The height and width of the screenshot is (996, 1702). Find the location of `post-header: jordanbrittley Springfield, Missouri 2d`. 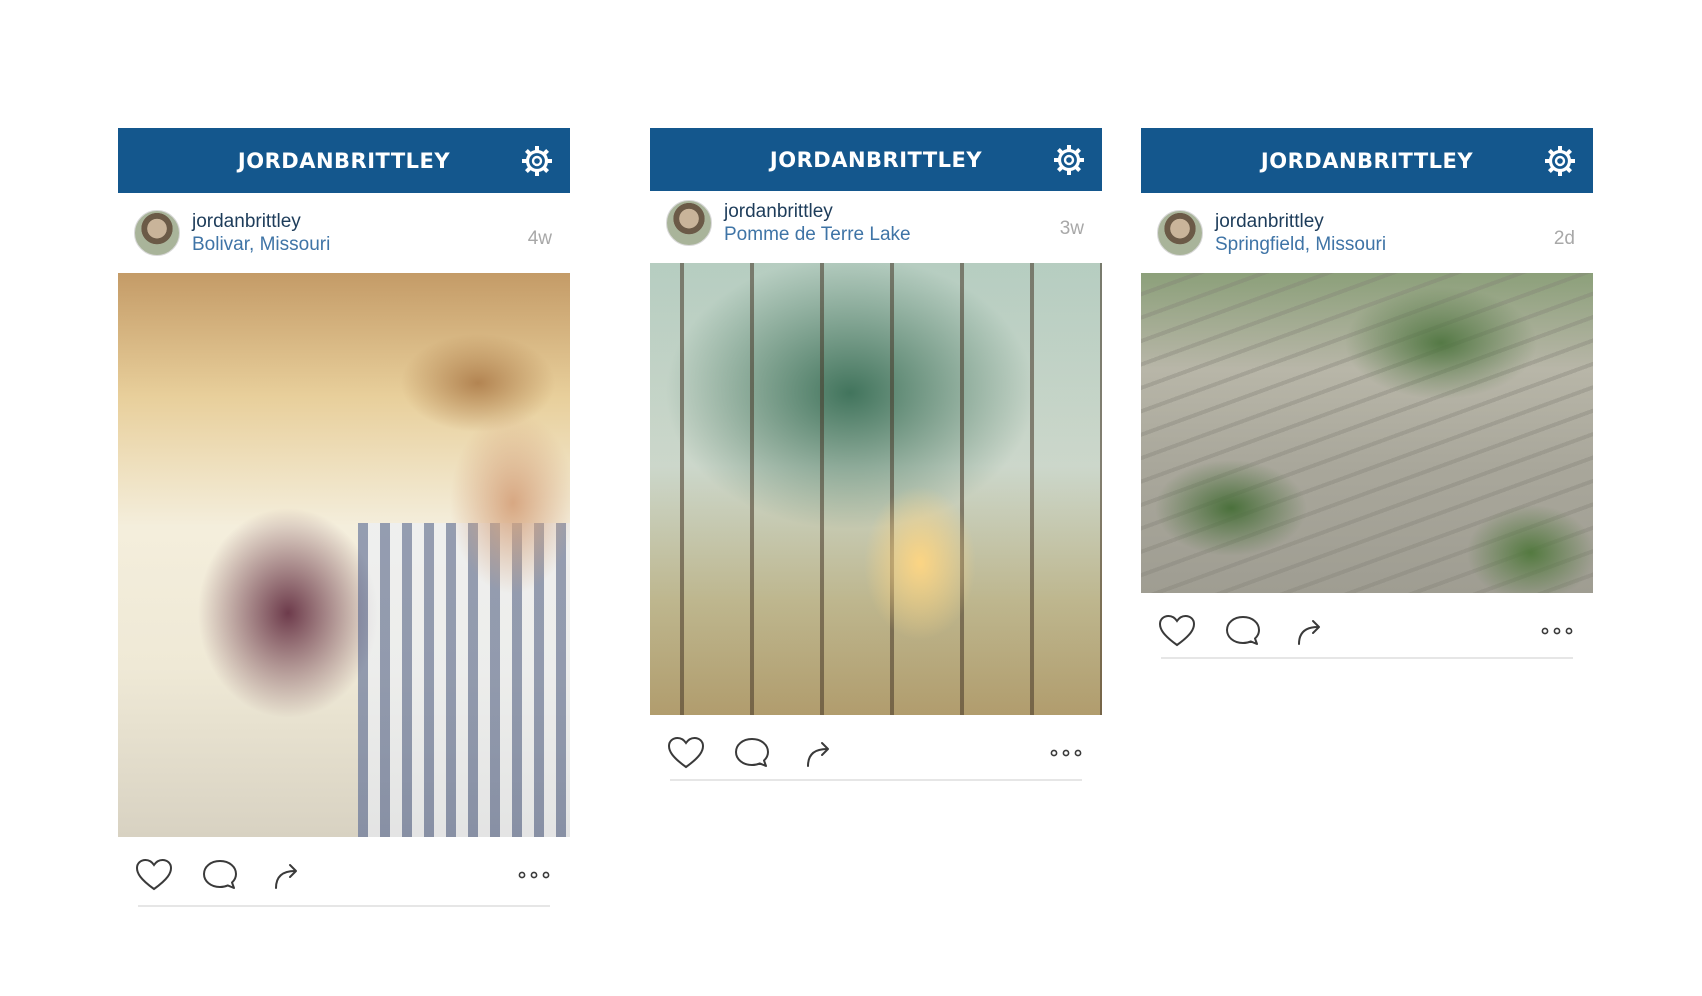

post-header: jordanbrittley Springfield, Missouri 2d is located at coordinates (1367, 233).